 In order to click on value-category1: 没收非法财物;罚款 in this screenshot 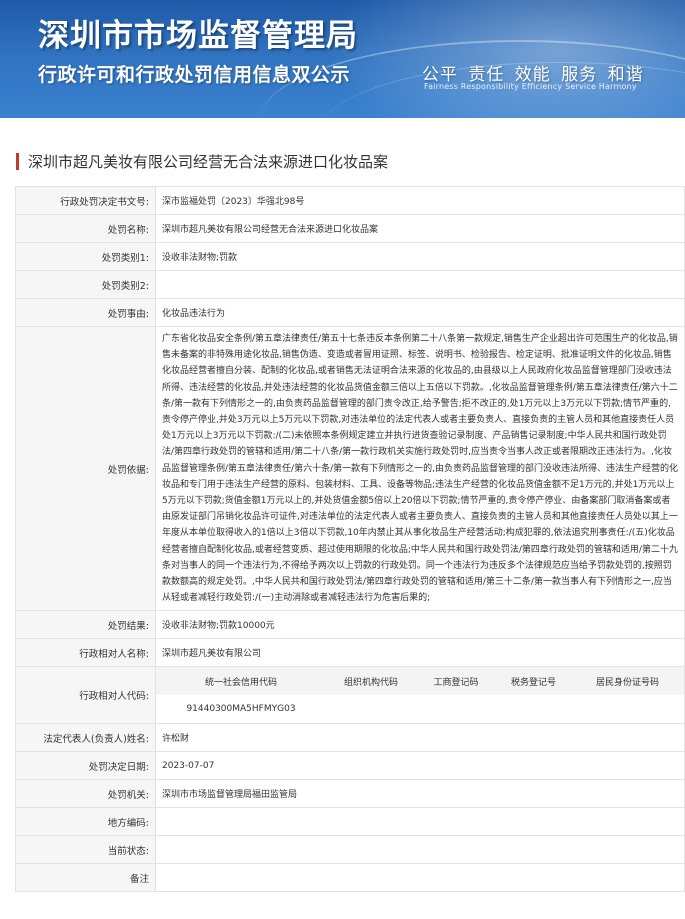, I will do `click(420, 256)`.